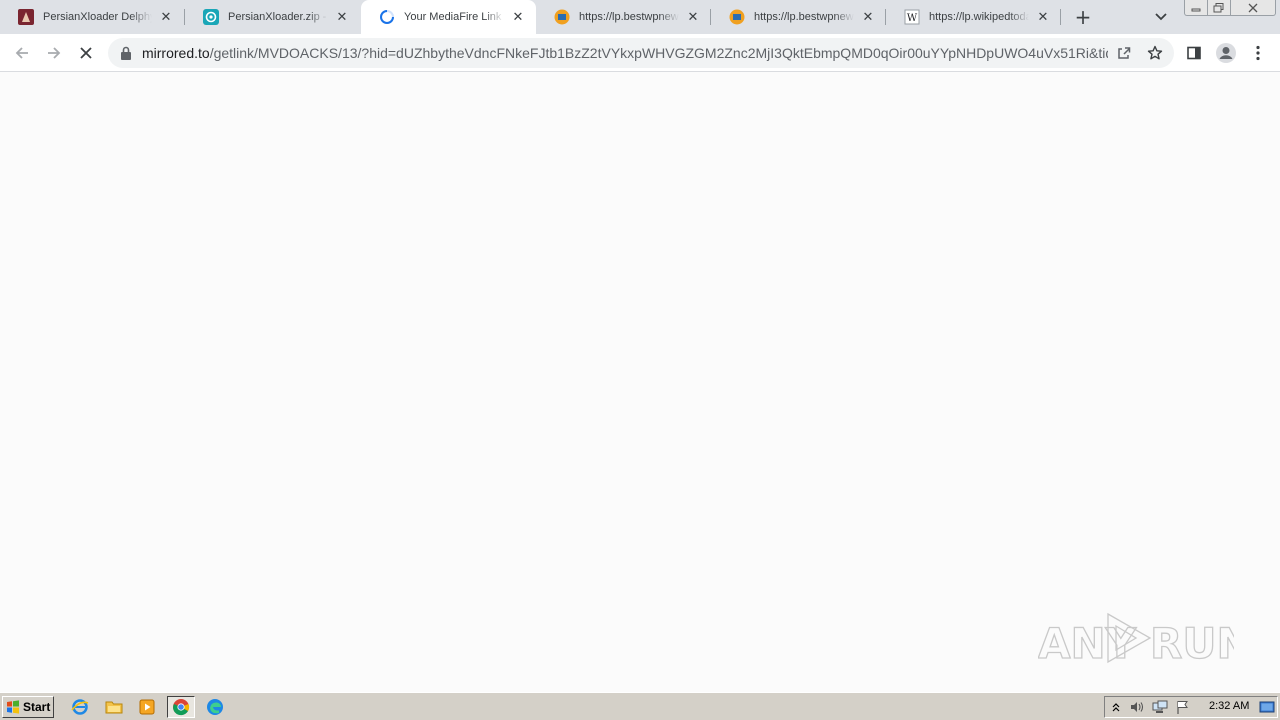  I want to click on tab-bestwpnewt-2: https://lp.bestwpnewt ✕, so click(798, 17).